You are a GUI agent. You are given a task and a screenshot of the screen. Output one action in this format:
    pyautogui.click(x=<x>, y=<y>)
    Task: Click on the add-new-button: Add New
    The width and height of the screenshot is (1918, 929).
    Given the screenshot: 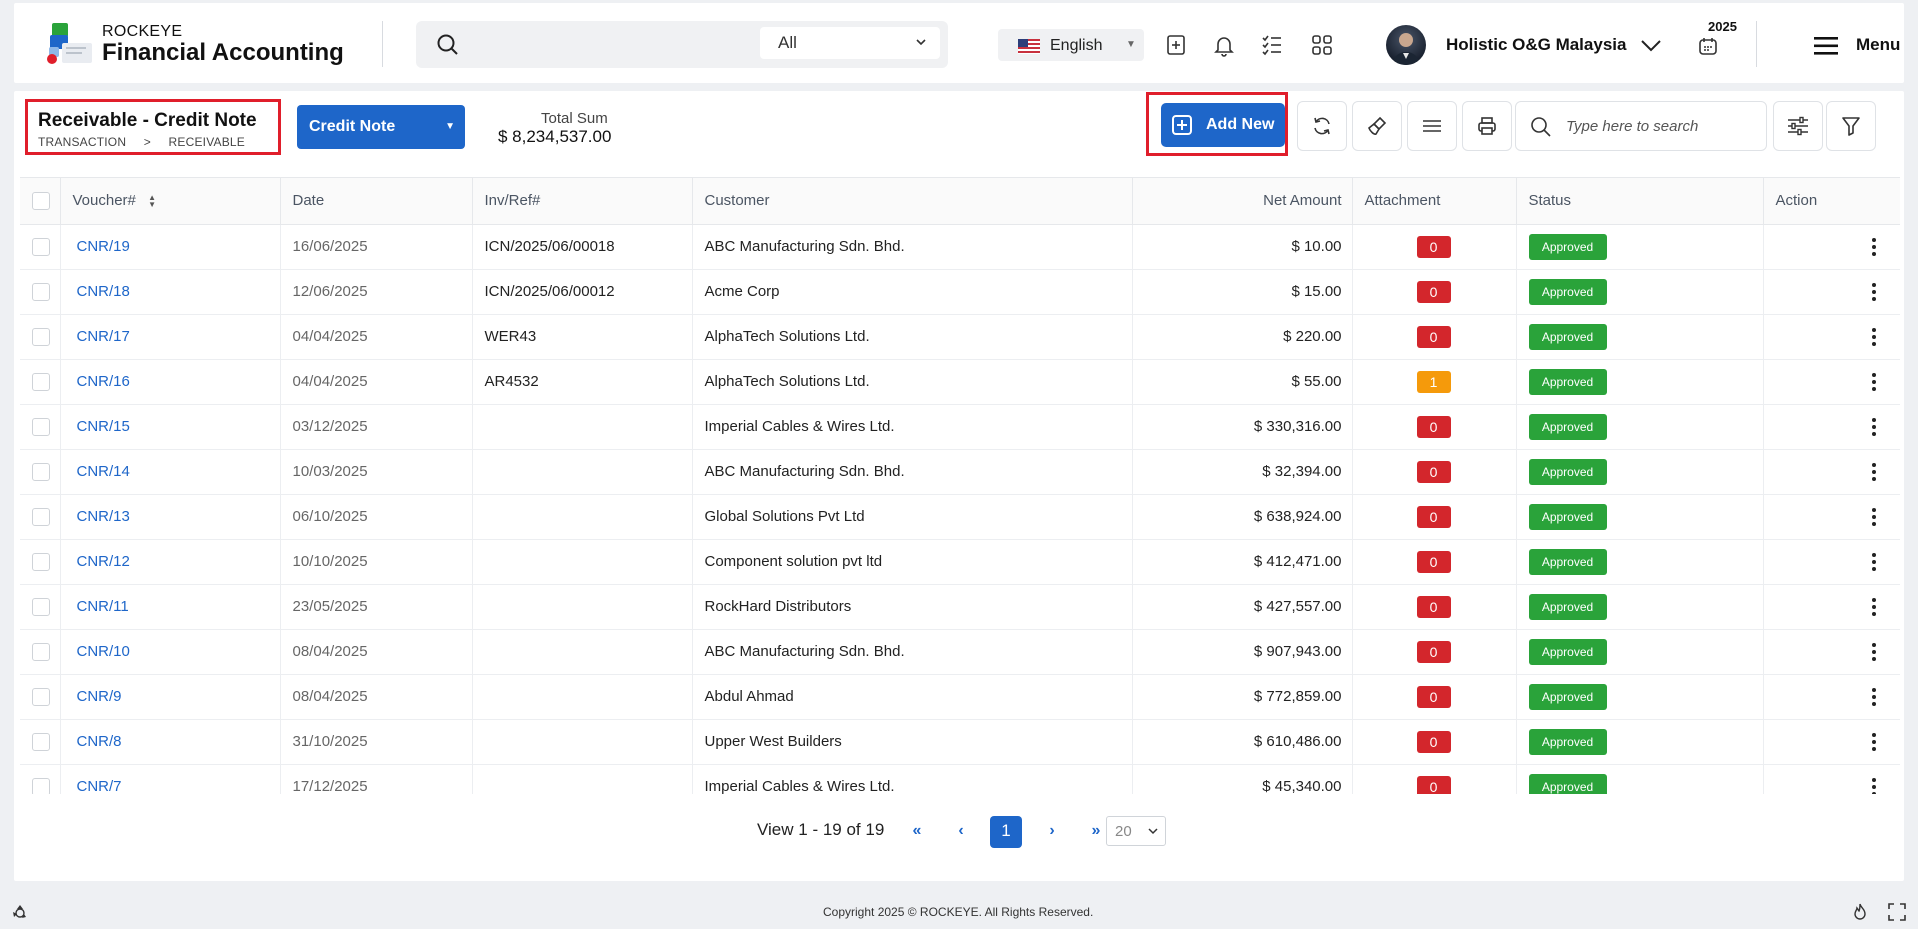 What is the action you would take?
    pyautogui.click(x=1223, y=125)
    